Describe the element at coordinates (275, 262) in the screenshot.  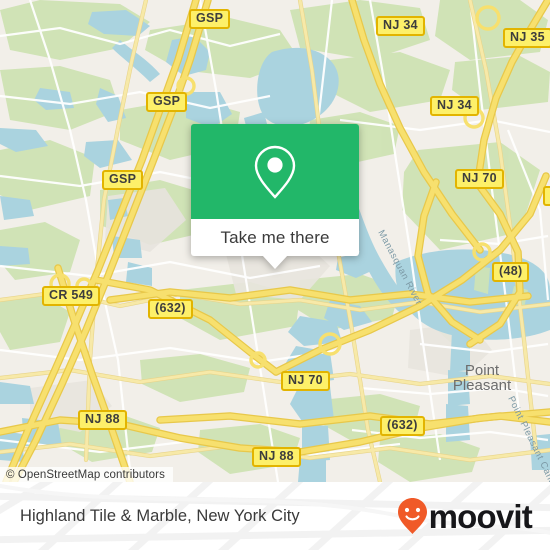
I see `popup-pointer-arrow` at that location.